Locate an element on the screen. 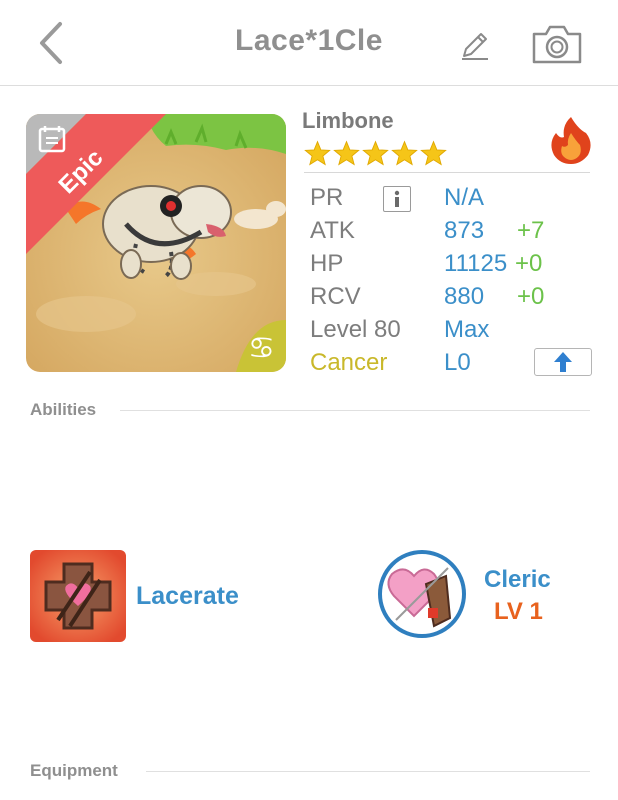  class-cleric-icon is located at coordinates (422, 594).